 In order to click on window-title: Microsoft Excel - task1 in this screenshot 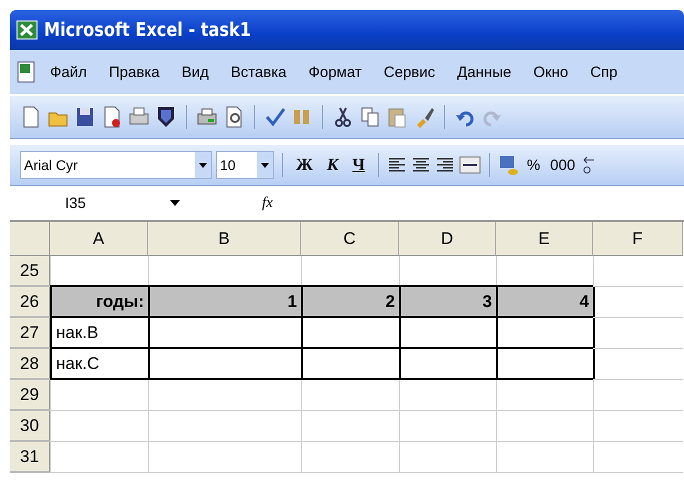, I will do `click(147, 30)`.